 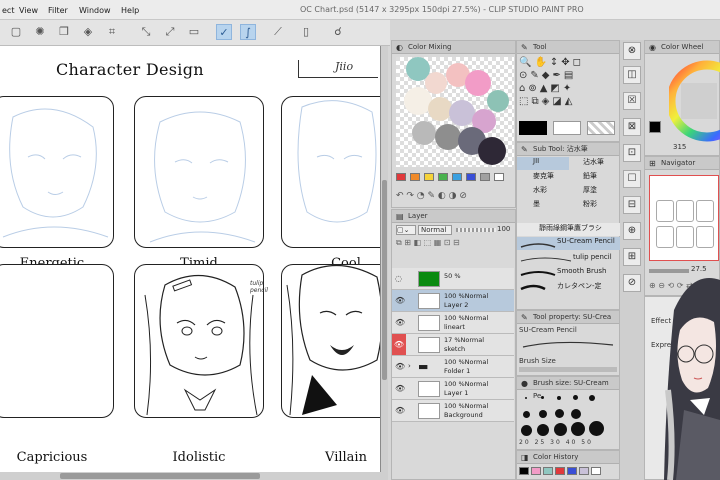 What do you see at coordinates (655, 127) in the screenshot?
I see `primary-color-chip` at bounding box center [655, 127].